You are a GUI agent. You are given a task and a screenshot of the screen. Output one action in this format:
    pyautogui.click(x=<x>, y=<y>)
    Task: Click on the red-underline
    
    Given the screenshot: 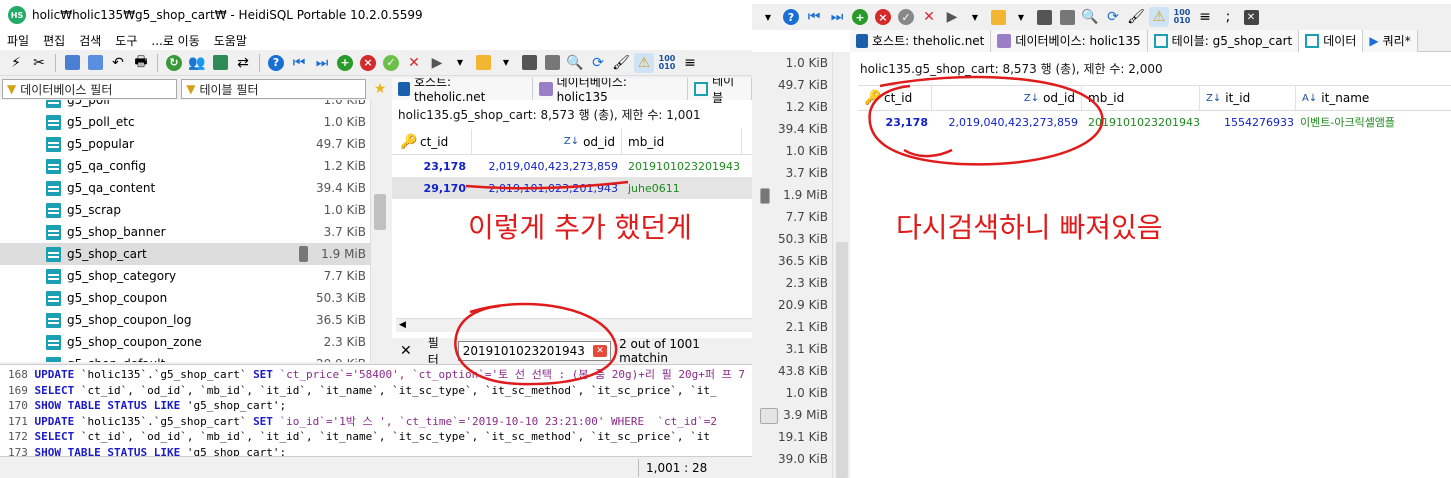 What is the action you would take?
    pyautogui.click(x=547, y=185)
    